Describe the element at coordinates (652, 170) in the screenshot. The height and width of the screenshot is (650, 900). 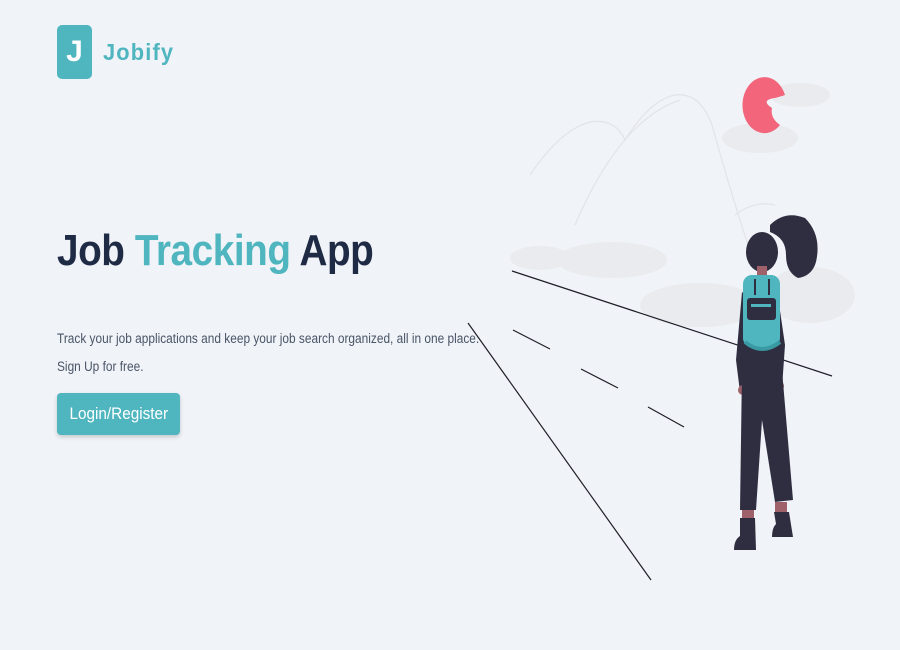
I see `mountains-illustration` at that location.